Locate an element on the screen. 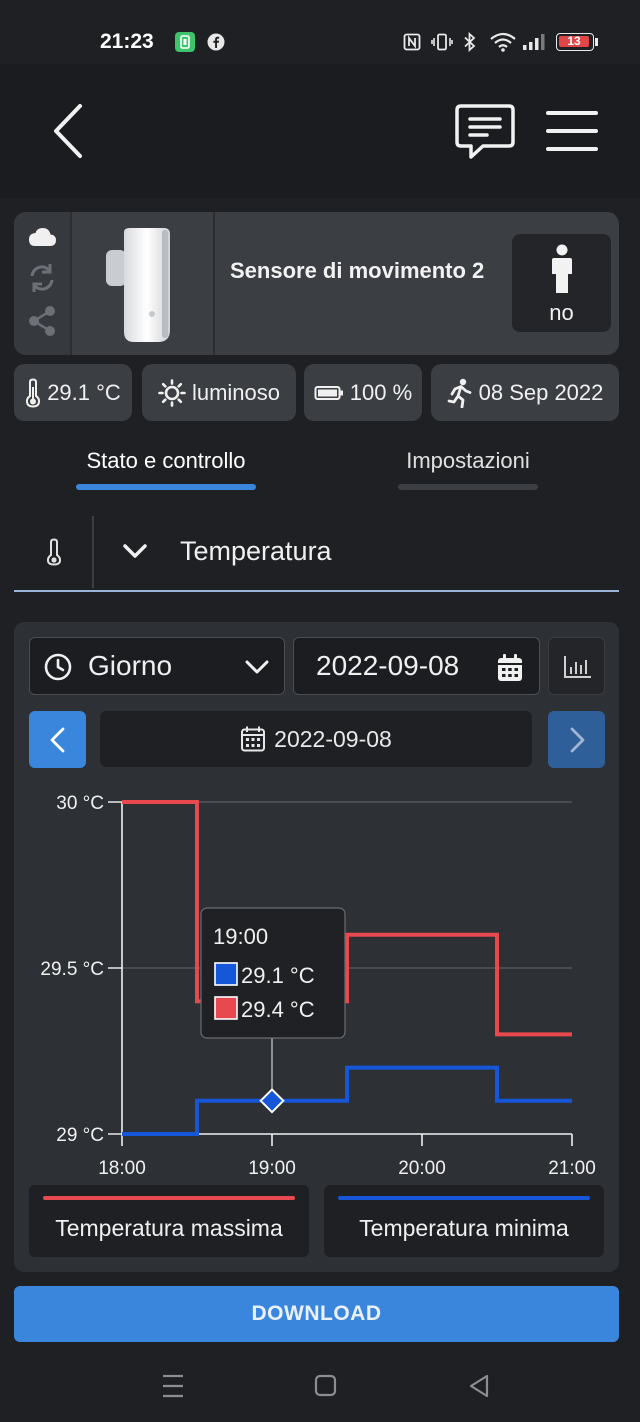  chevron-right-icon is located at coordinates (577, 739).